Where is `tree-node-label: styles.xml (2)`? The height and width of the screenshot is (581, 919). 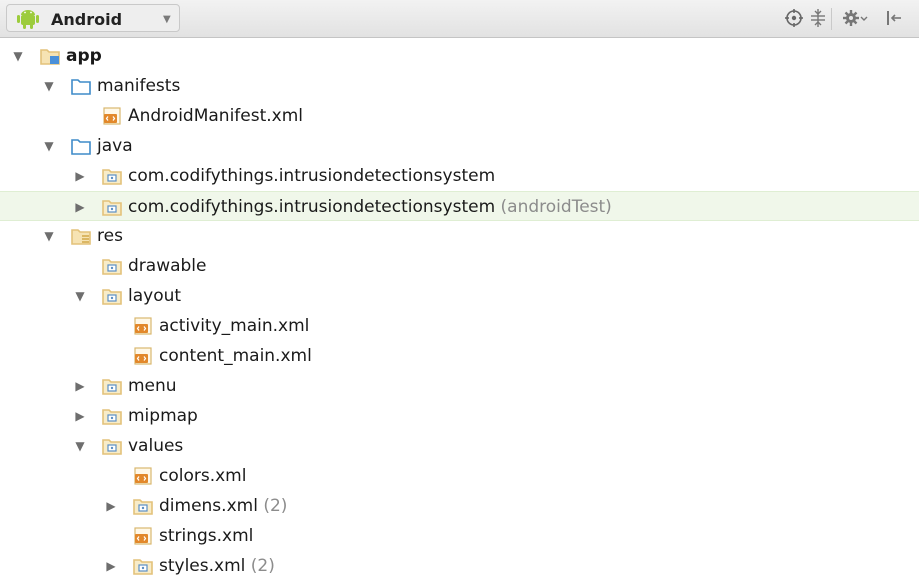
tree-node-label: styles.xml (2) is located at coordinates (217, 566).